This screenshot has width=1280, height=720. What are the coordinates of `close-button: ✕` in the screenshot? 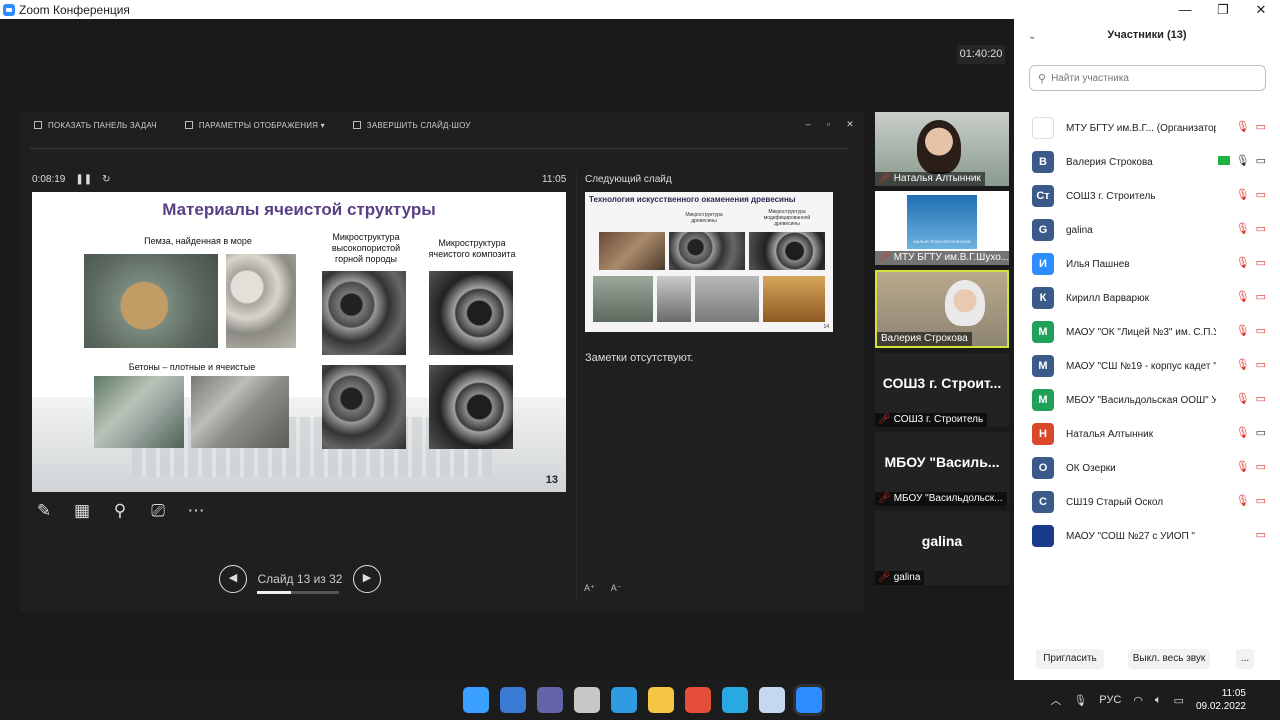 It's located at (1261, 9).